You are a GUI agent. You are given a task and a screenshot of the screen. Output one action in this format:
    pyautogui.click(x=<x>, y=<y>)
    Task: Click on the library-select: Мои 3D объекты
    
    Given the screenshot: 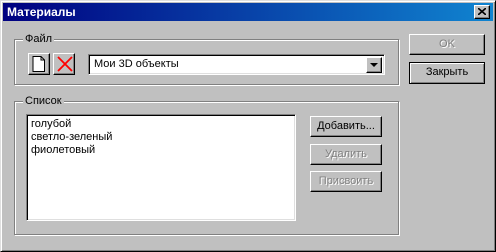 What is the action you would take?
    pyautogui.click(x=236, y=64)
    